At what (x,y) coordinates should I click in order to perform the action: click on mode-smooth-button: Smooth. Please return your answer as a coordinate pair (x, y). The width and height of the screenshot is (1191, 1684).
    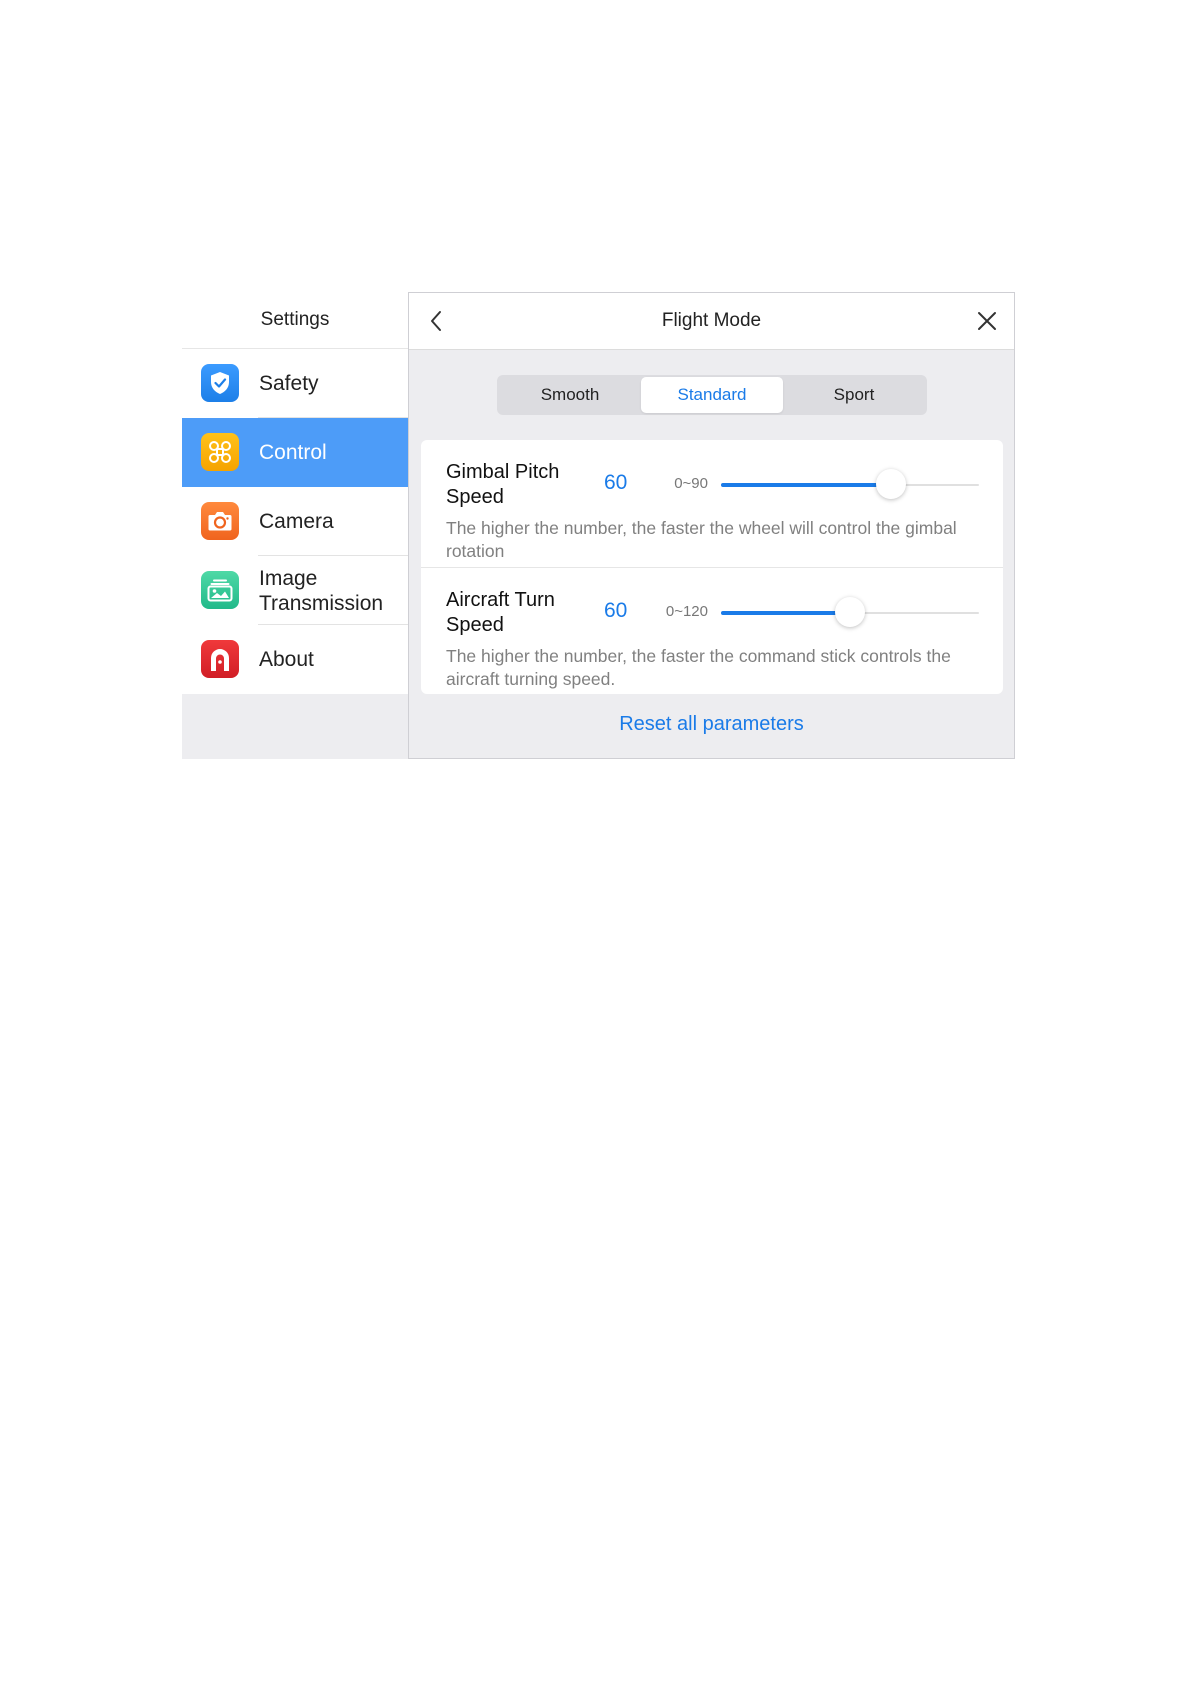
    Looking at the image, I should click on (570, 395).